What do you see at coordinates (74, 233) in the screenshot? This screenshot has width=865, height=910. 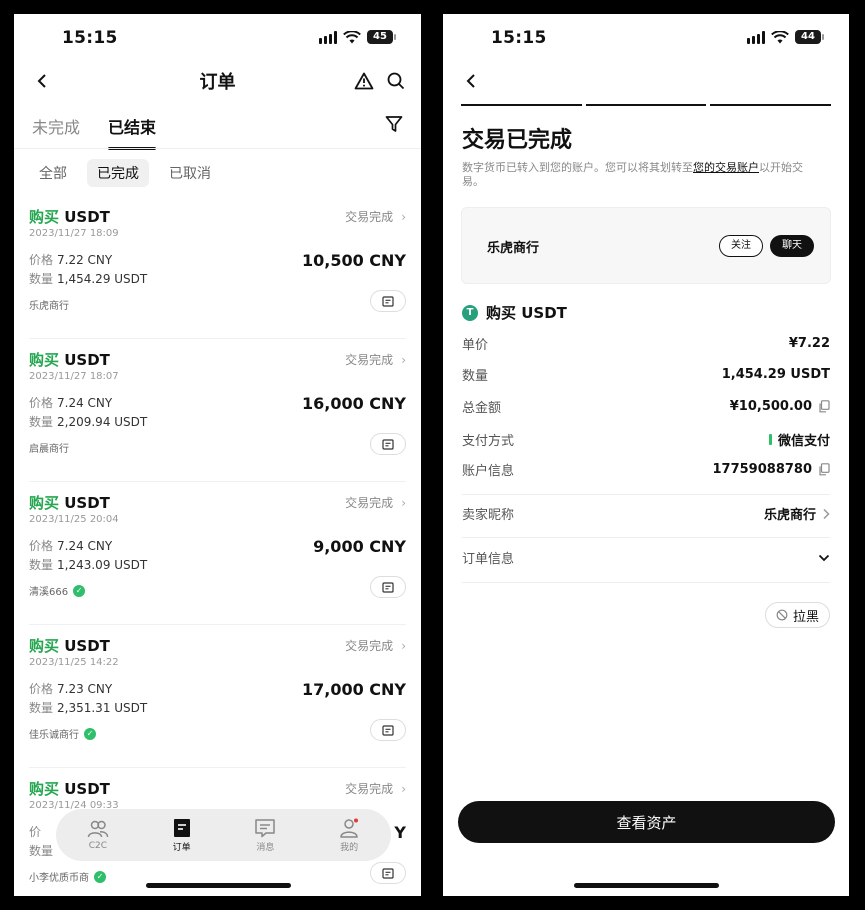 I see `order-time: 2023/11/27 18:09` at bounding box center [74, 233].